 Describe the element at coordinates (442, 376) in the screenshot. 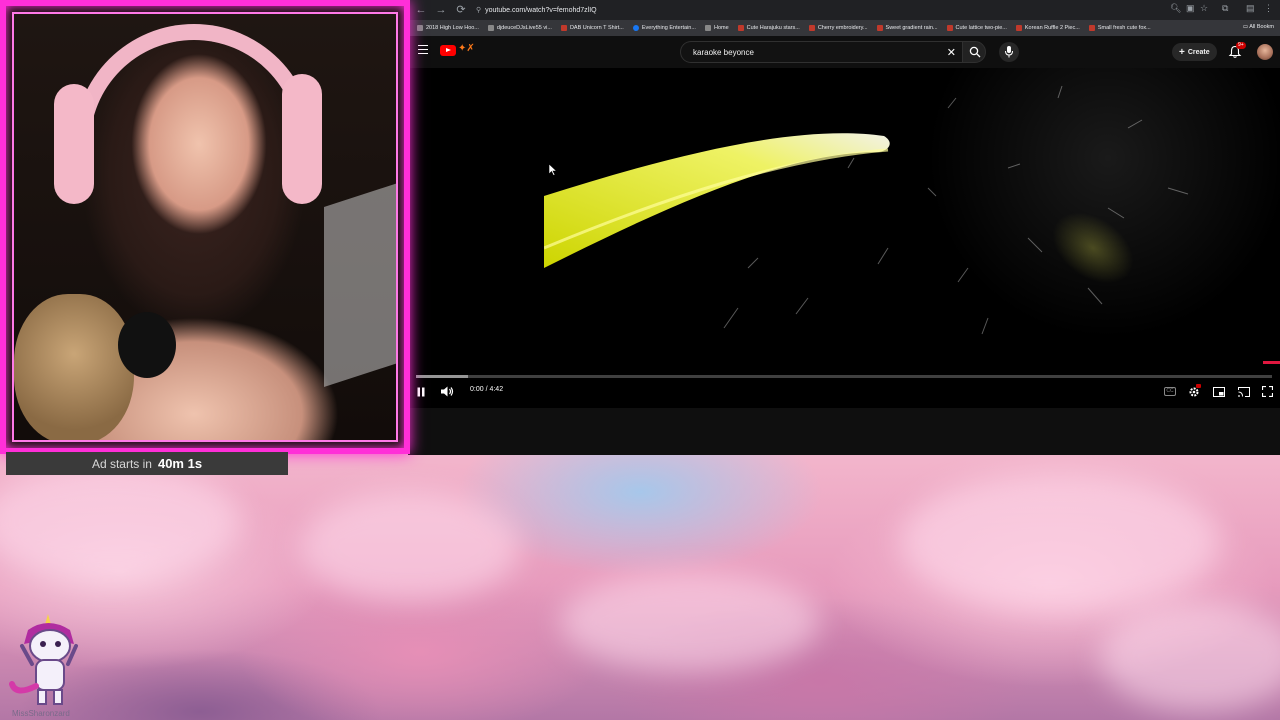

I see `buffered-bar` at that location.